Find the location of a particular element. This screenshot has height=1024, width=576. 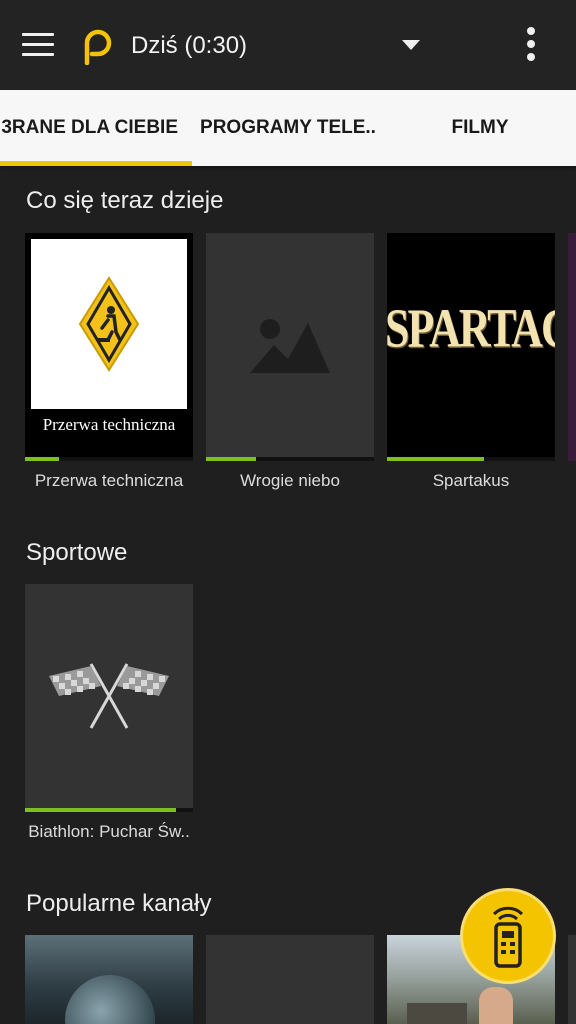

thumbnail-caption: SPARTACUS is located at coordinates (471, 328).